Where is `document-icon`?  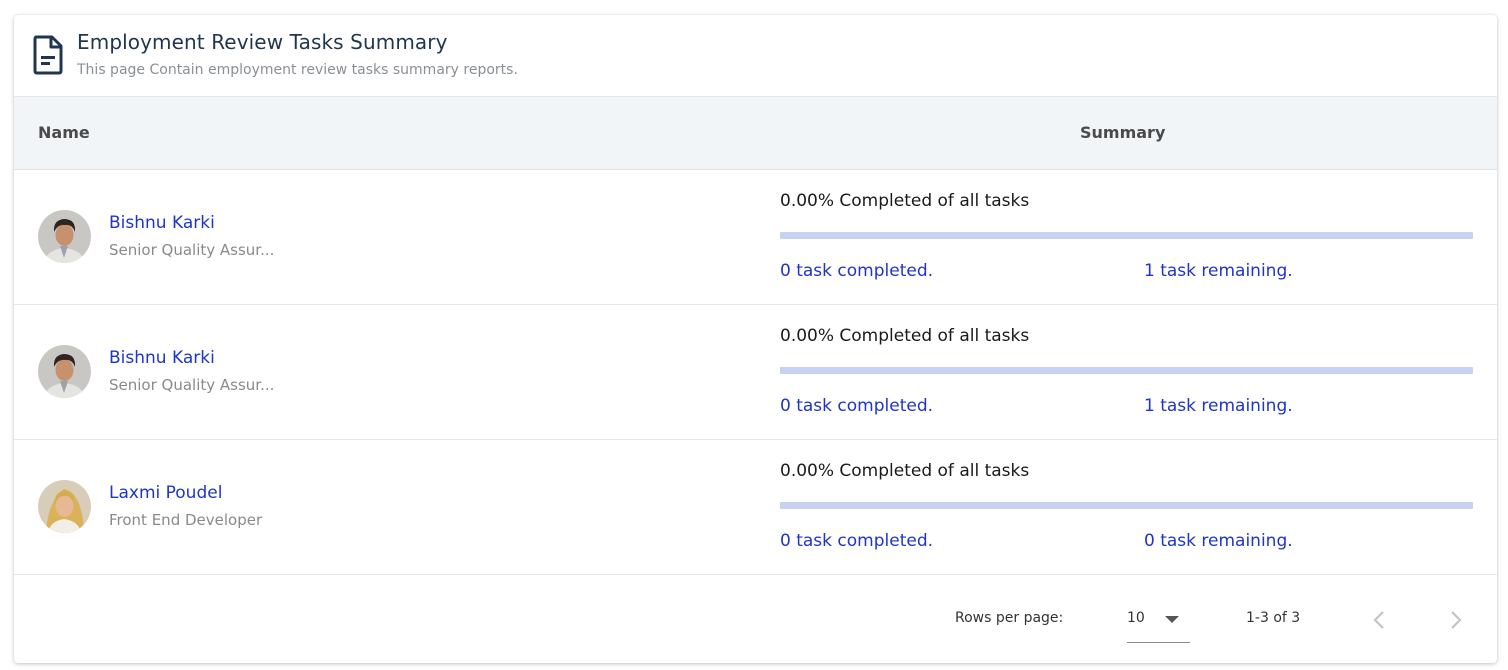
document-icon is located at coordinates (48, 55).